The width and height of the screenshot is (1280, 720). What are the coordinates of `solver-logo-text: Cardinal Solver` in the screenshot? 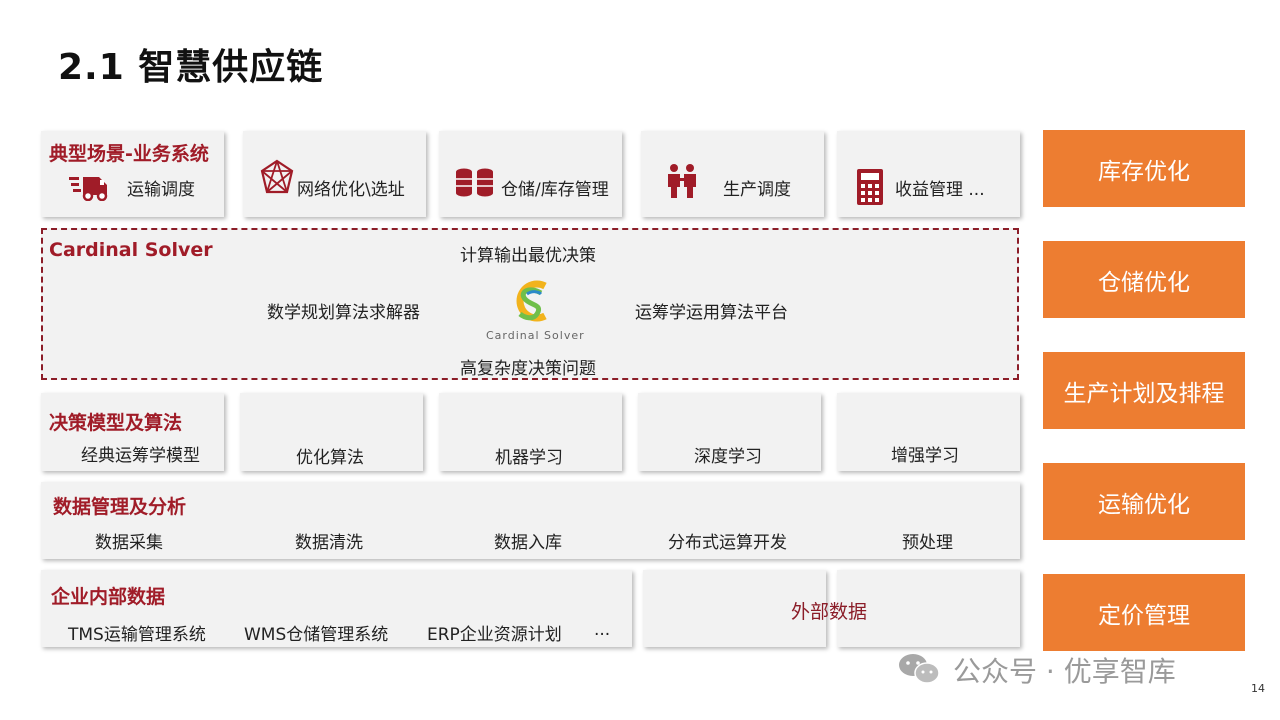 It's located at (535, 335).